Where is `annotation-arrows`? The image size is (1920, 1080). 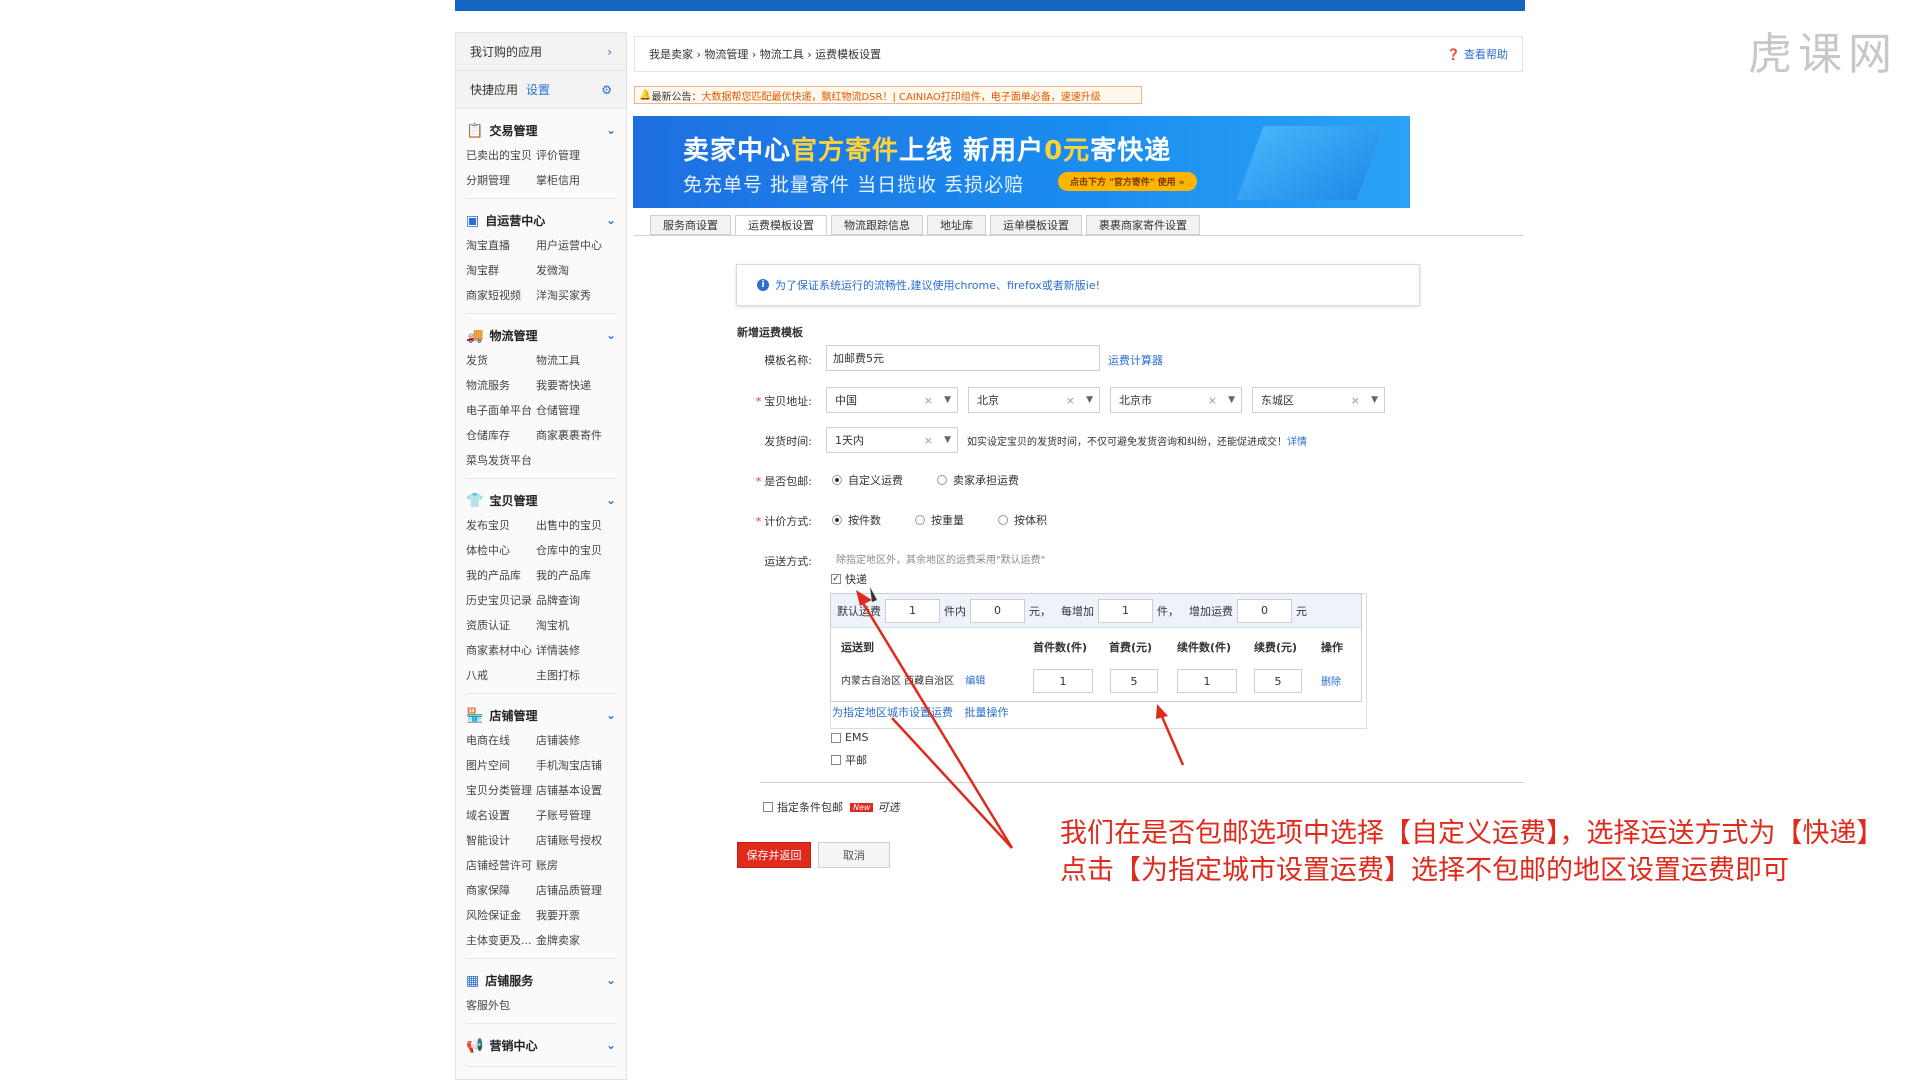
annotation-arrows is located at coordinates (1020, 718).